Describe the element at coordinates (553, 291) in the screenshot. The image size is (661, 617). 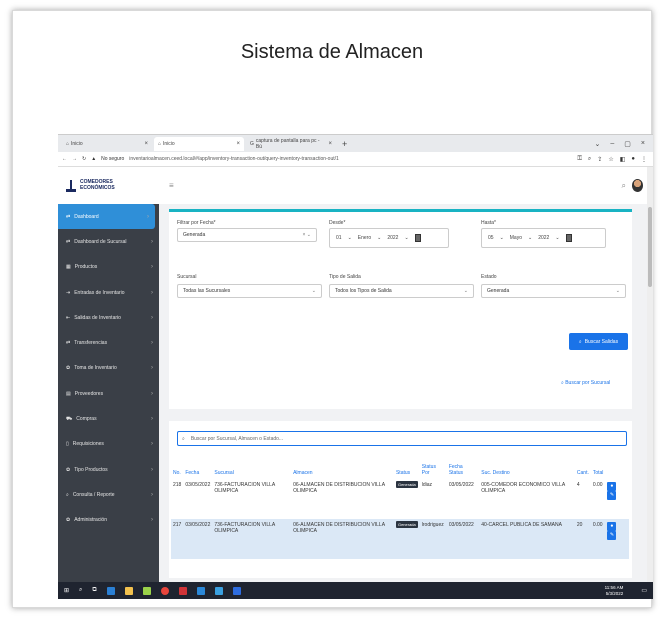
I see `estado-select: Generada ⌄` at that location.